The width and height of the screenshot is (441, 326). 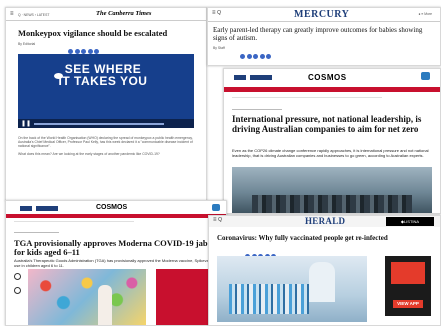 I want to click on masthead: MERCURY, so click(x=321, y=14).